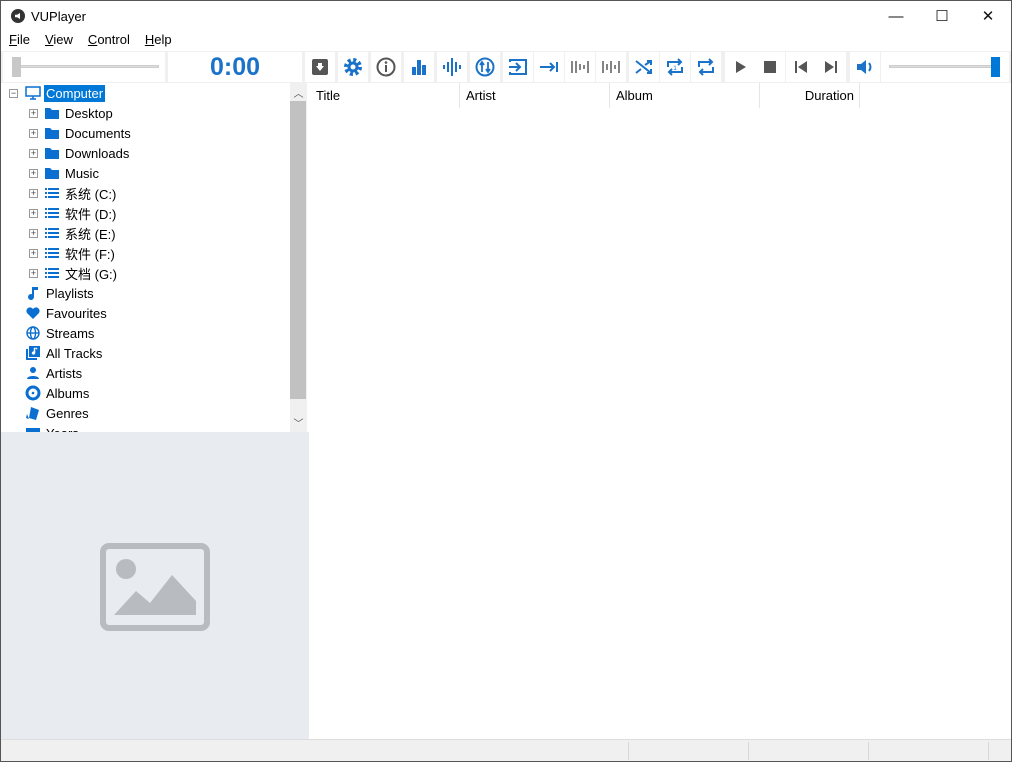 This screenshot has width=1012, height=762. Describe the element at coordinates (386, 67) in the screenshot. I see `info-button` at that location.